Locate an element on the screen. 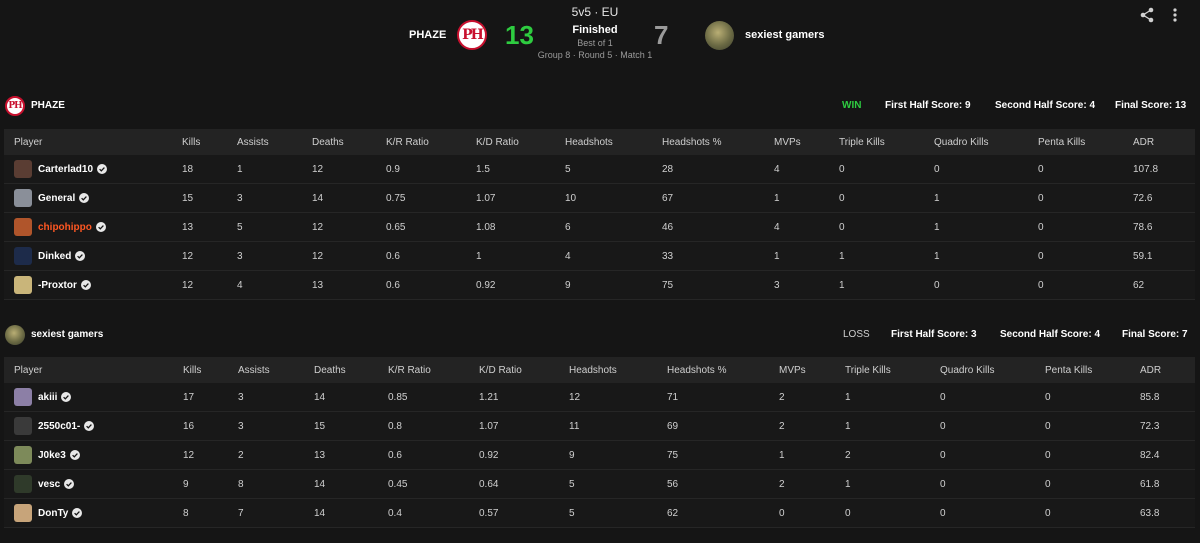  stat-cell: 82.4 is located at coordinates (1150, 455).